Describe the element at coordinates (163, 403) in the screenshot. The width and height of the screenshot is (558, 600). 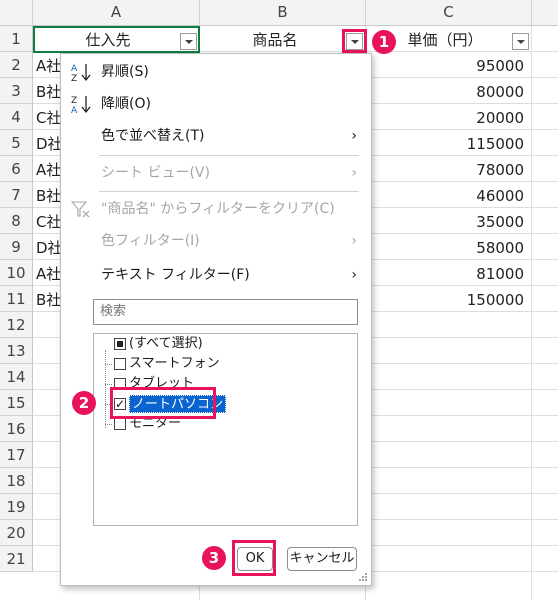
I see `callout-box-laptop` at that location.